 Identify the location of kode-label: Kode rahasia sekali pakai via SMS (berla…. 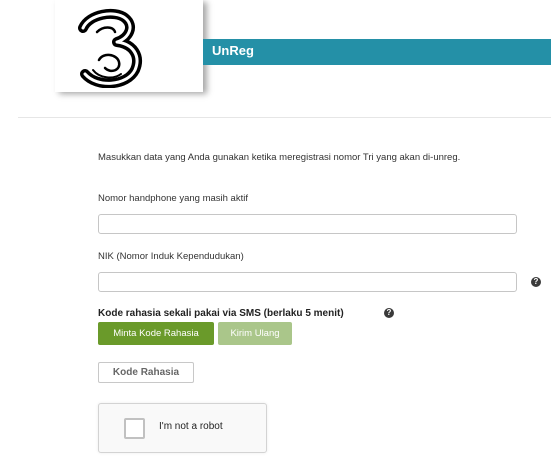
(221, 313).